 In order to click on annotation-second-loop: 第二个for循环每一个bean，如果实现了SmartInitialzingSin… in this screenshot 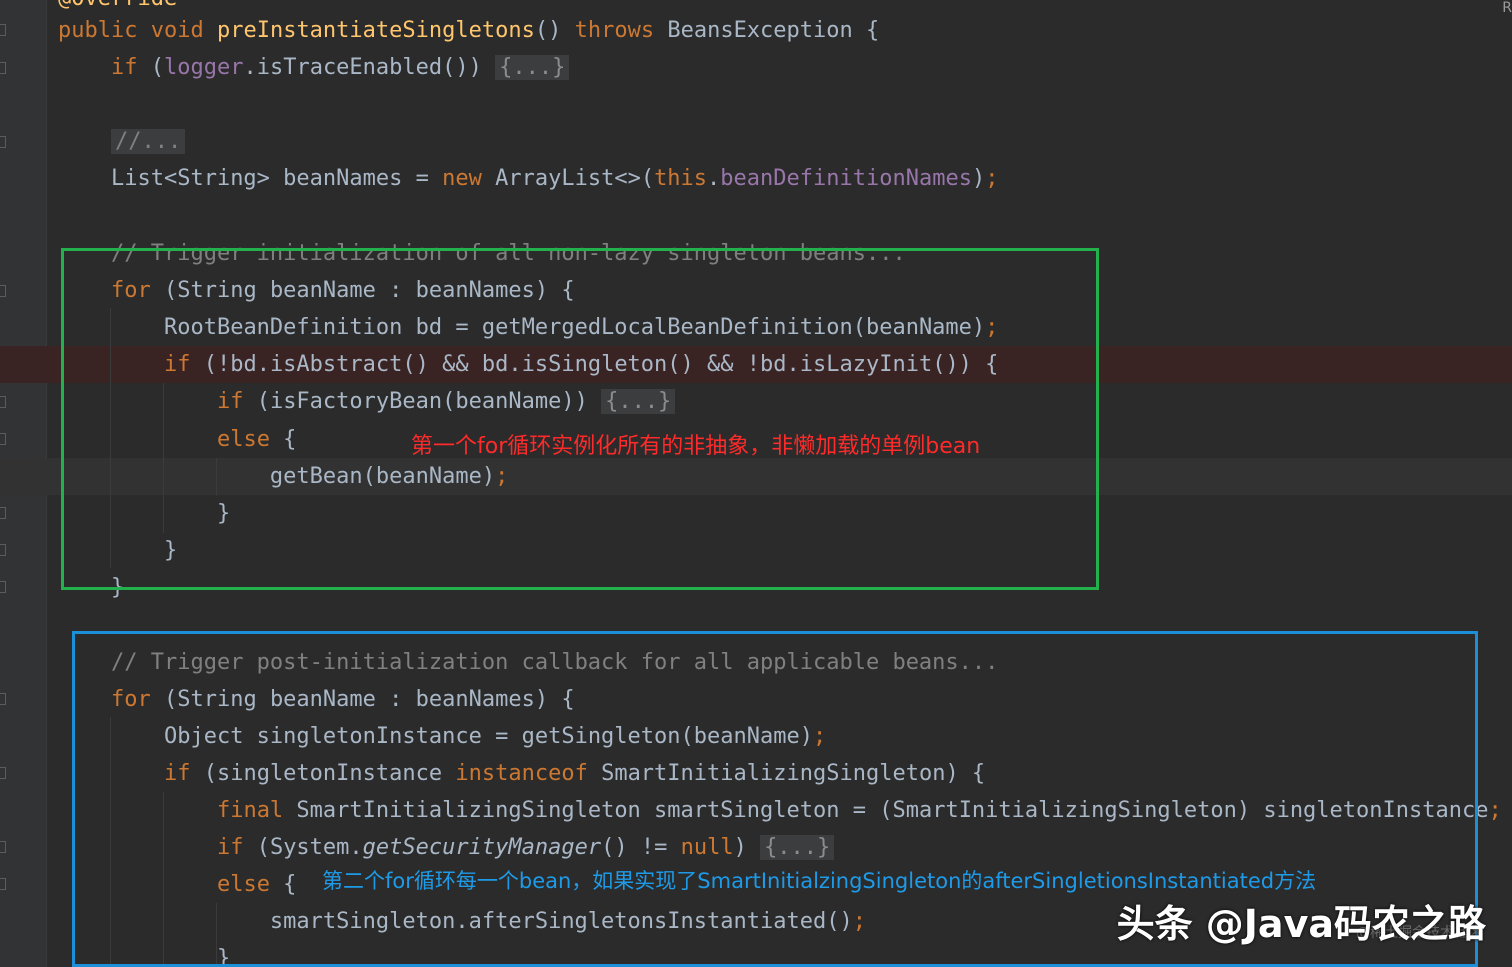, I will do `click(819, 881)`.